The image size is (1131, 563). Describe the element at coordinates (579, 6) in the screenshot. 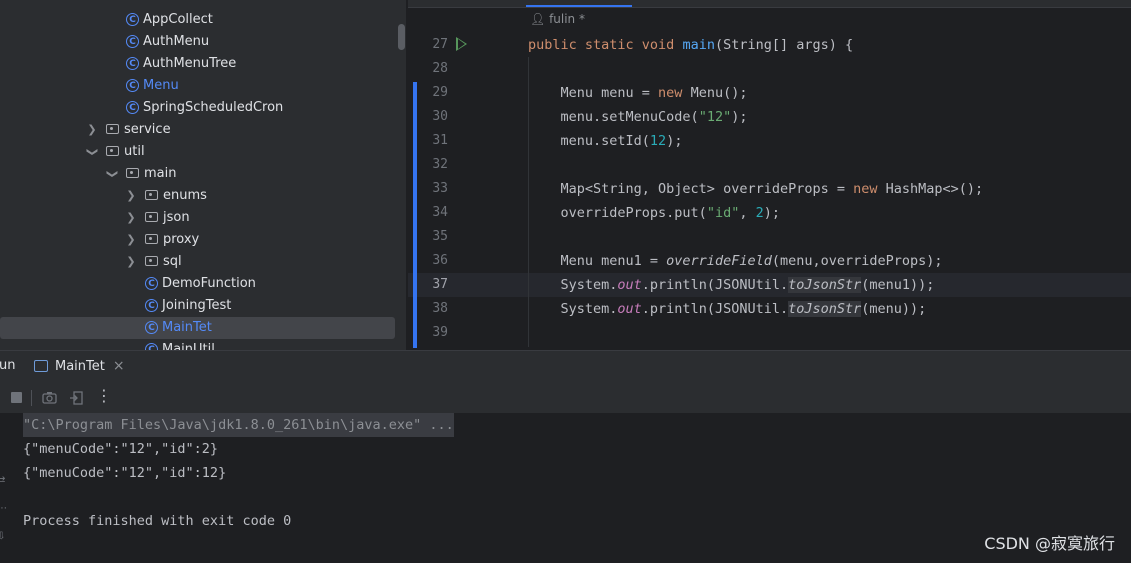

I see `active-tab-indicator` at that location.